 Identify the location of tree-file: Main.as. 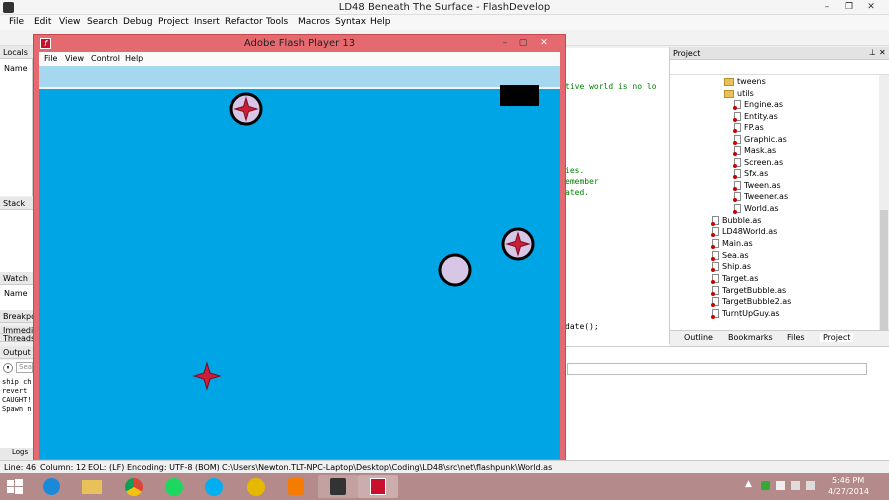
(732, 244).